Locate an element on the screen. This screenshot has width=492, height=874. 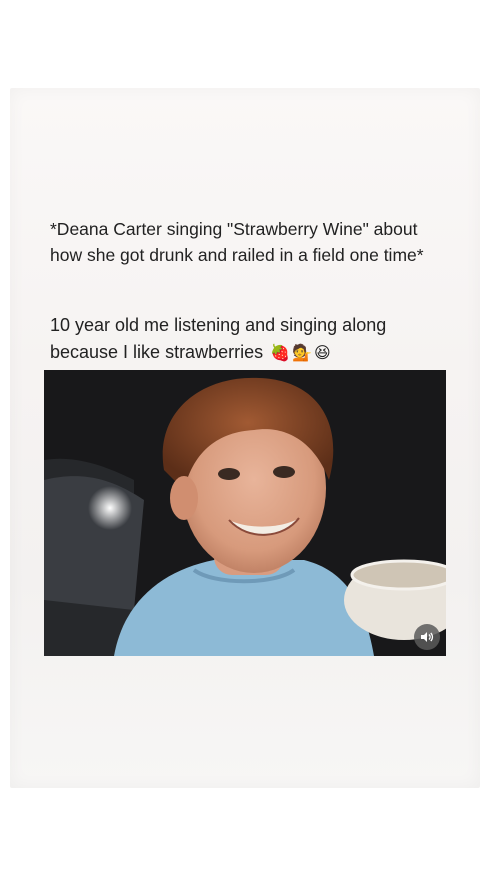
sound-button is located at coordinates (427, 637).